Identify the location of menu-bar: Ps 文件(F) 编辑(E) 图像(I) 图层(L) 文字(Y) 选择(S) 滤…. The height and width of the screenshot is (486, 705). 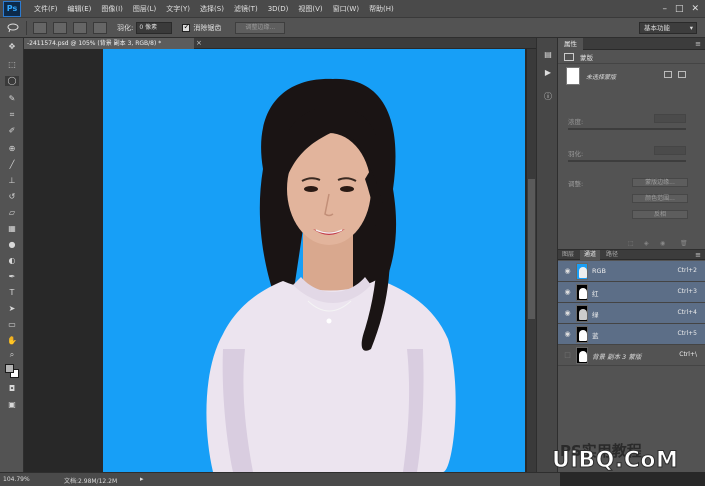
(352, 9).